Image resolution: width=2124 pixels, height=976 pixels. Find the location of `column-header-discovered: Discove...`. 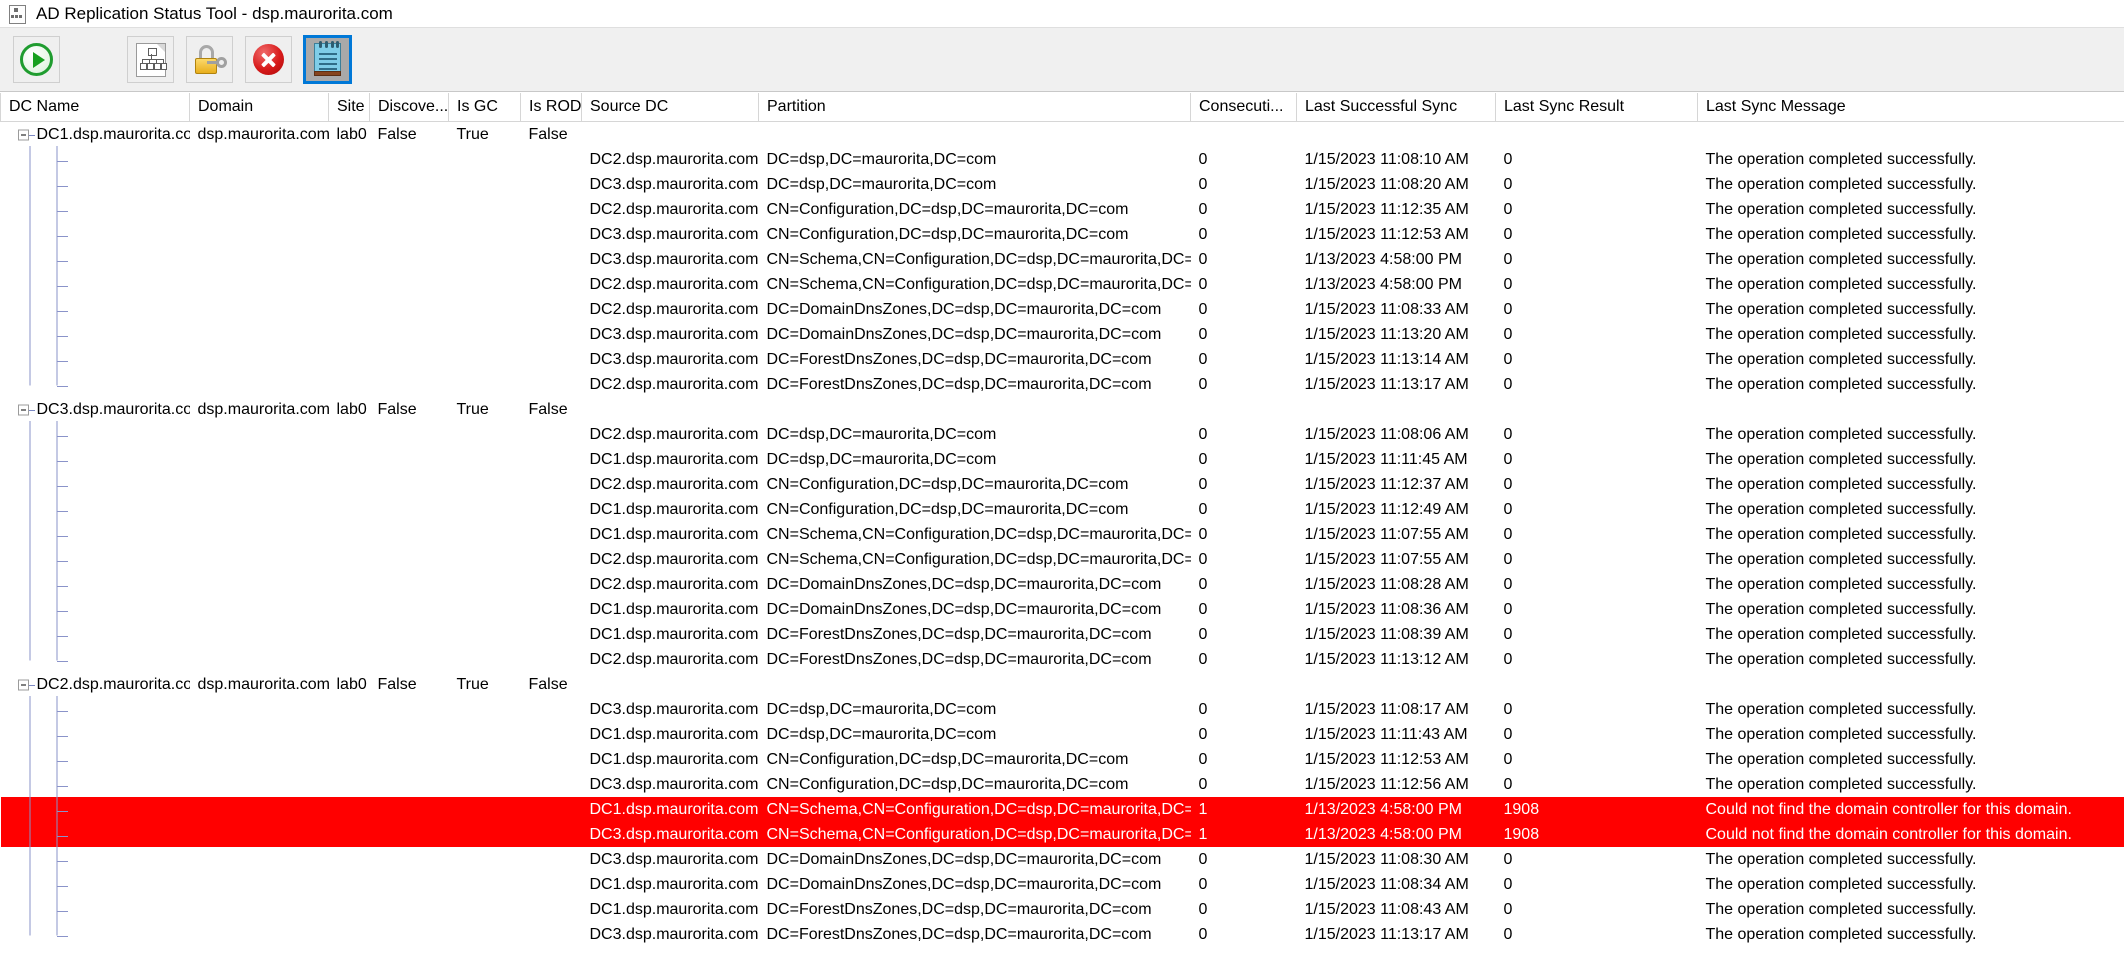

column-header-discovered: Discove... is located at coordinates (409, 107).